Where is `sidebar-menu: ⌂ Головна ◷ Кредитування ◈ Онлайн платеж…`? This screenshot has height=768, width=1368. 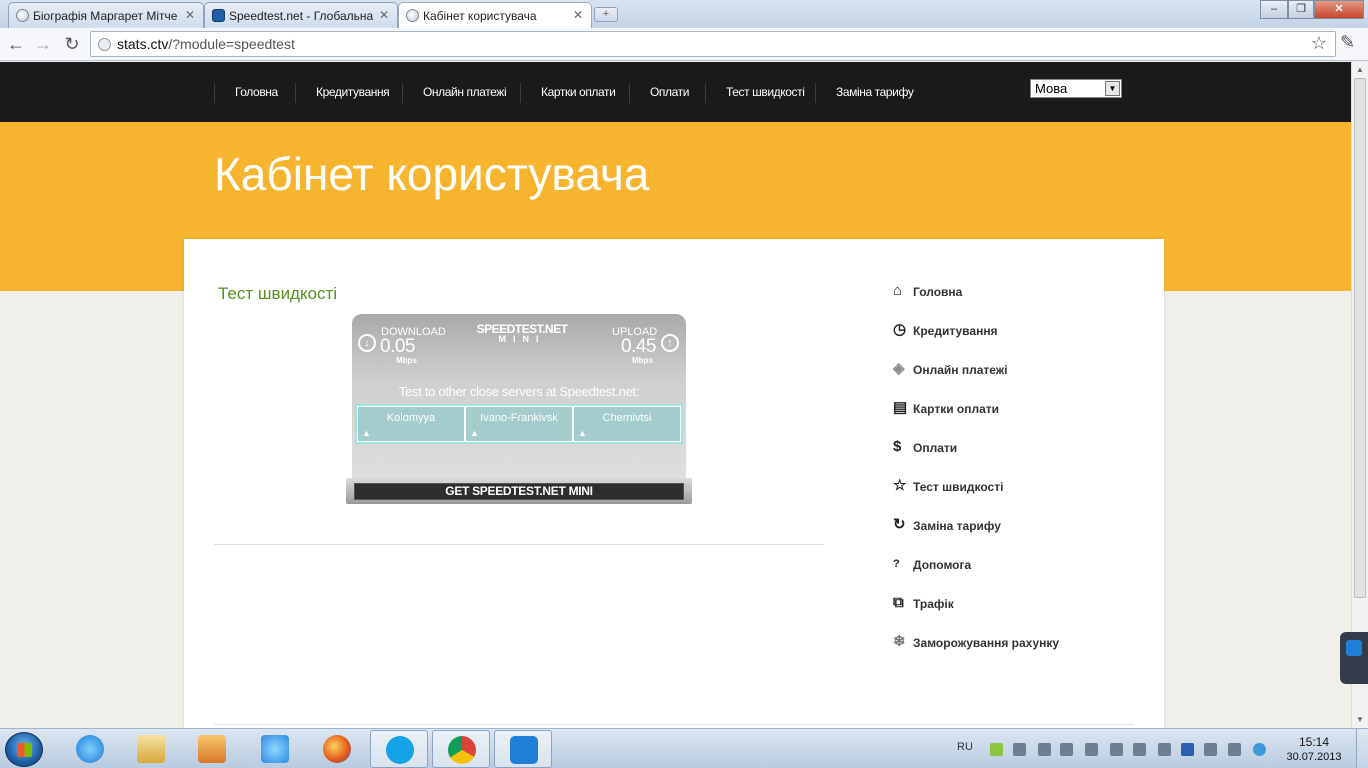 sidebar-menu: ⌂ Головна ◷ Кредитування ◈ Онлайн платеж… is located at coordinates (1013, 474).